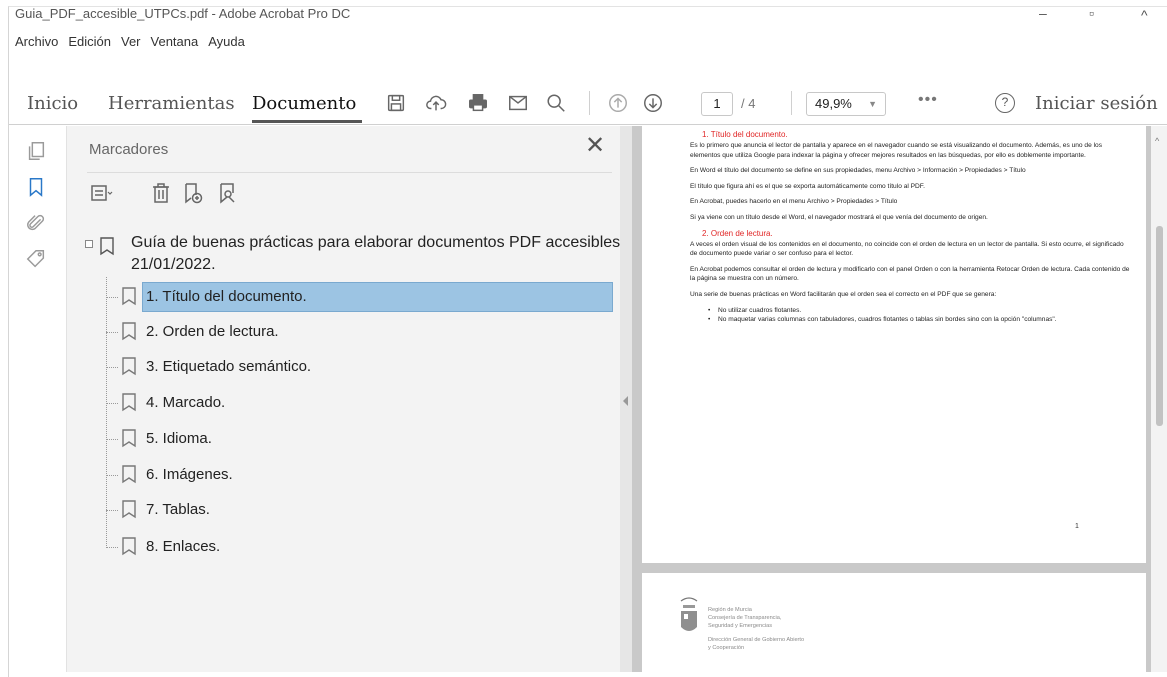  What do you see at coordinates (37, 260) in the screenshot?
I see `tag-icon` at bounding box center [37, 260].